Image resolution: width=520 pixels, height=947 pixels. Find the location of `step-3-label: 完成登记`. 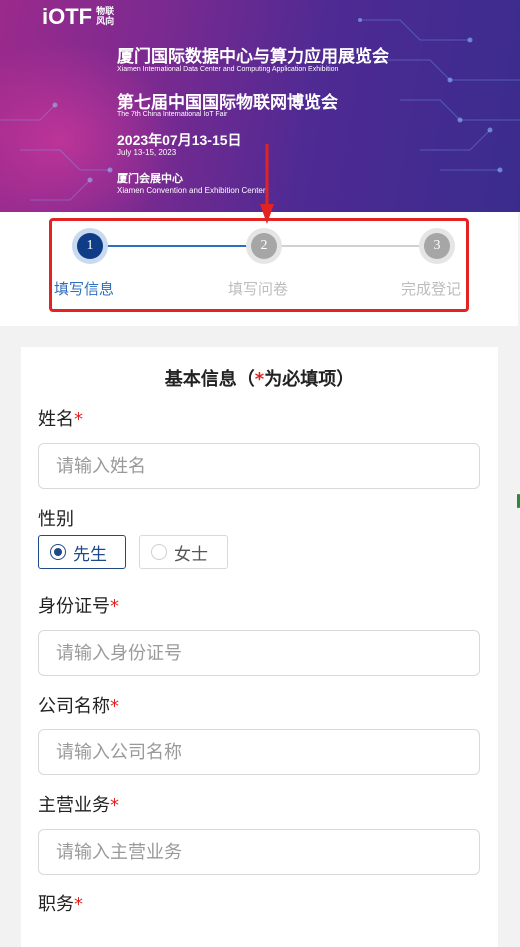

step-3-label: 完成登记 is located at coordinates (431, 289).